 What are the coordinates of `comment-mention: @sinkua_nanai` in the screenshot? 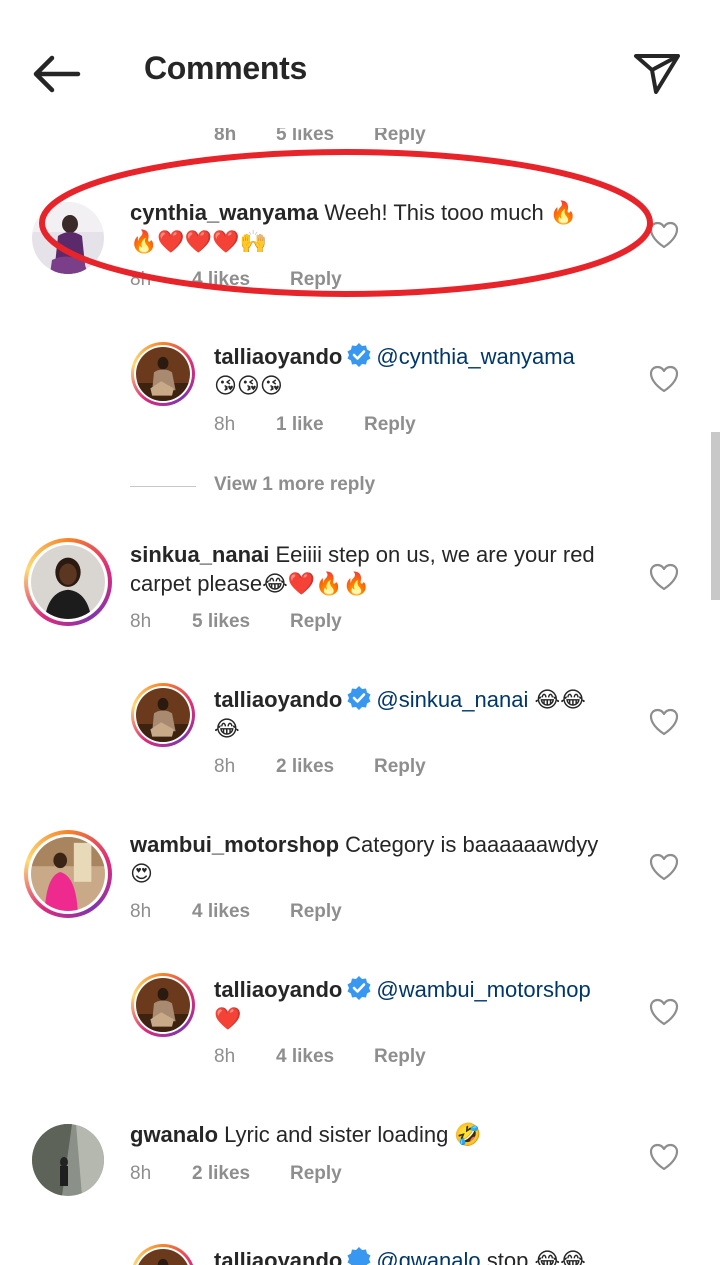 It's located at (452, 699).